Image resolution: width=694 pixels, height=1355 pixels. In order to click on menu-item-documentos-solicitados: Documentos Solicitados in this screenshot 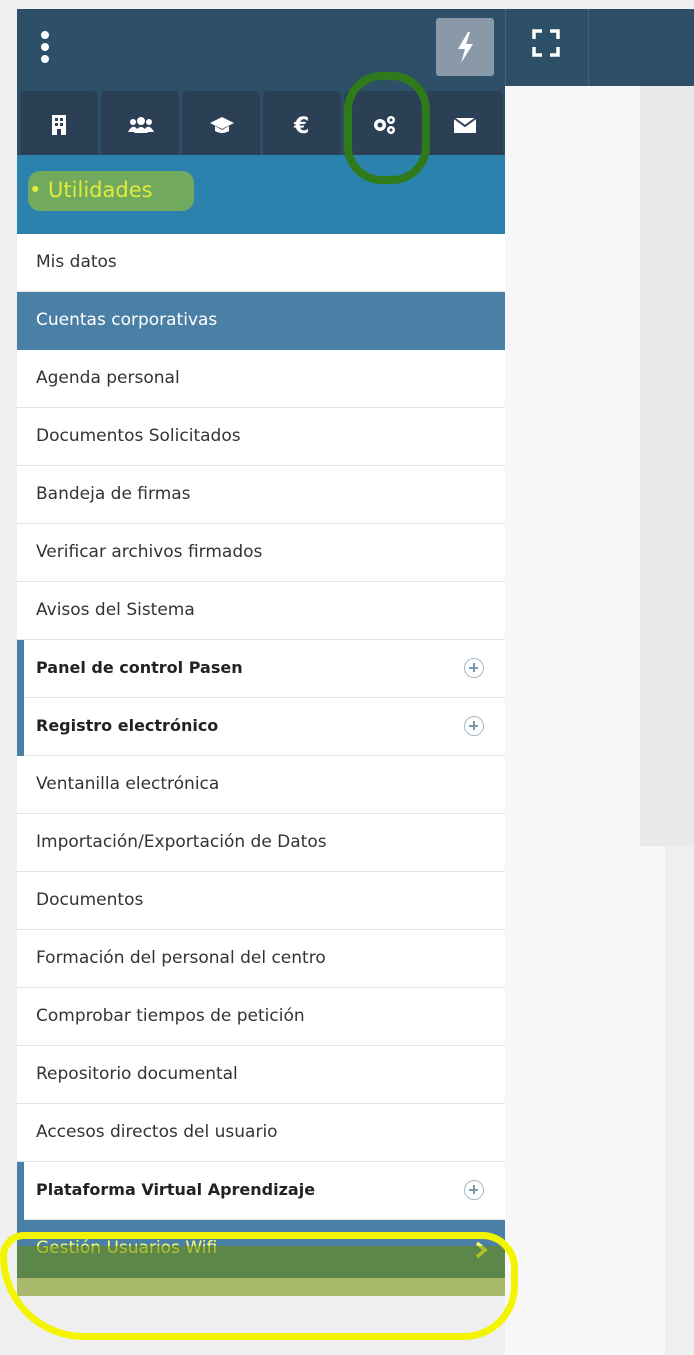, I will do `click(261, 437)`.